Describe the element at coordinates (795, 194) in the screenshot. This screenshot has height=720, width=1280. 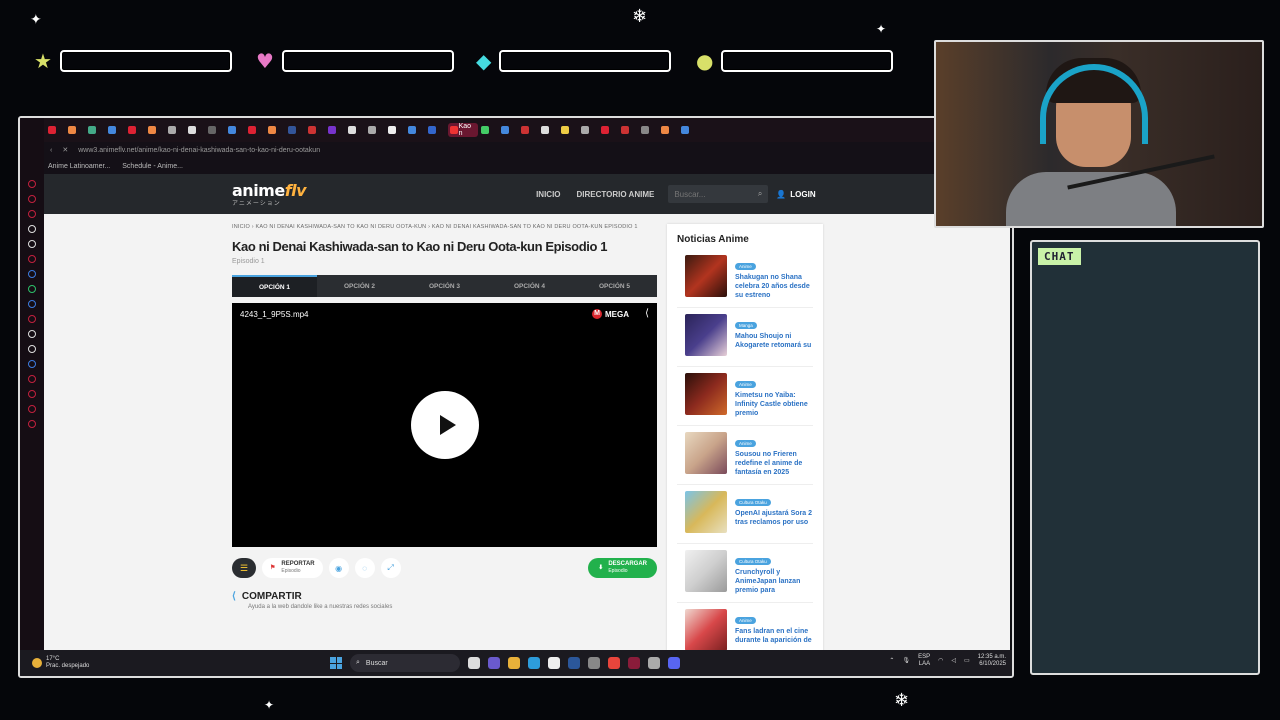
I see `login-button: 👤 LOGIN` at that location.